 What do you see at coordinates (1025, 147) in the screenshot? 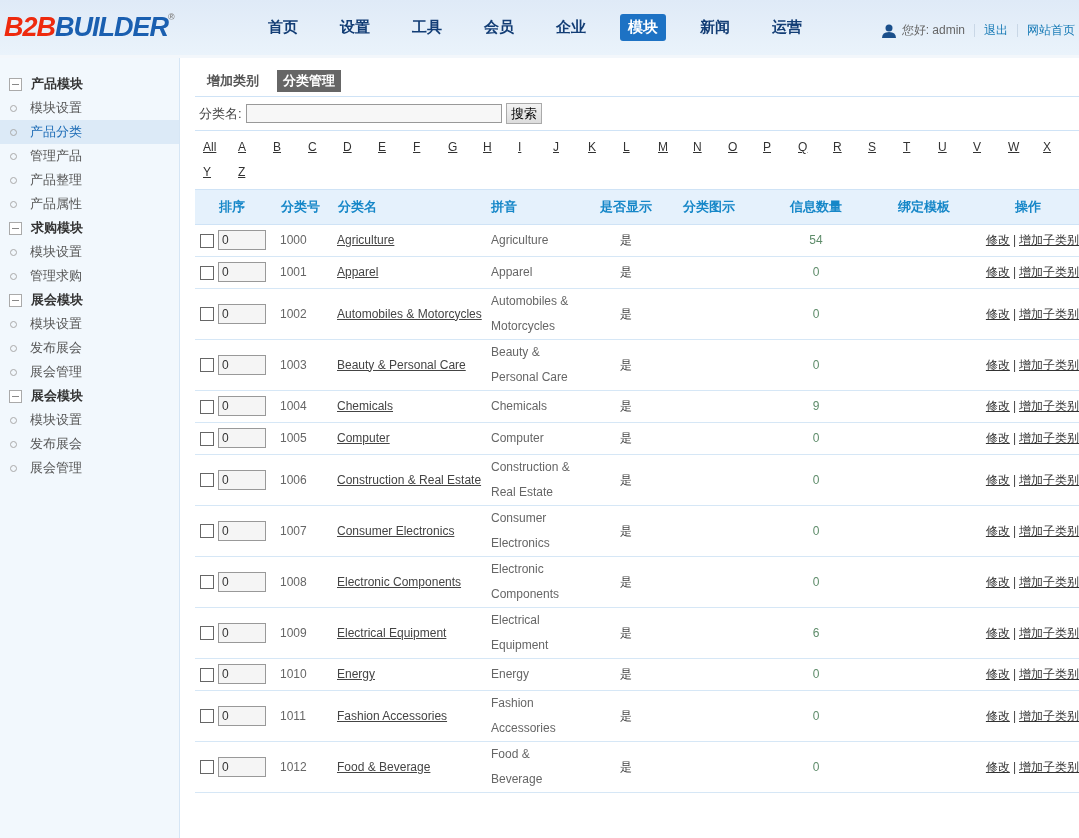
I see `letter-link: W` at bounding box center [1025, 147].